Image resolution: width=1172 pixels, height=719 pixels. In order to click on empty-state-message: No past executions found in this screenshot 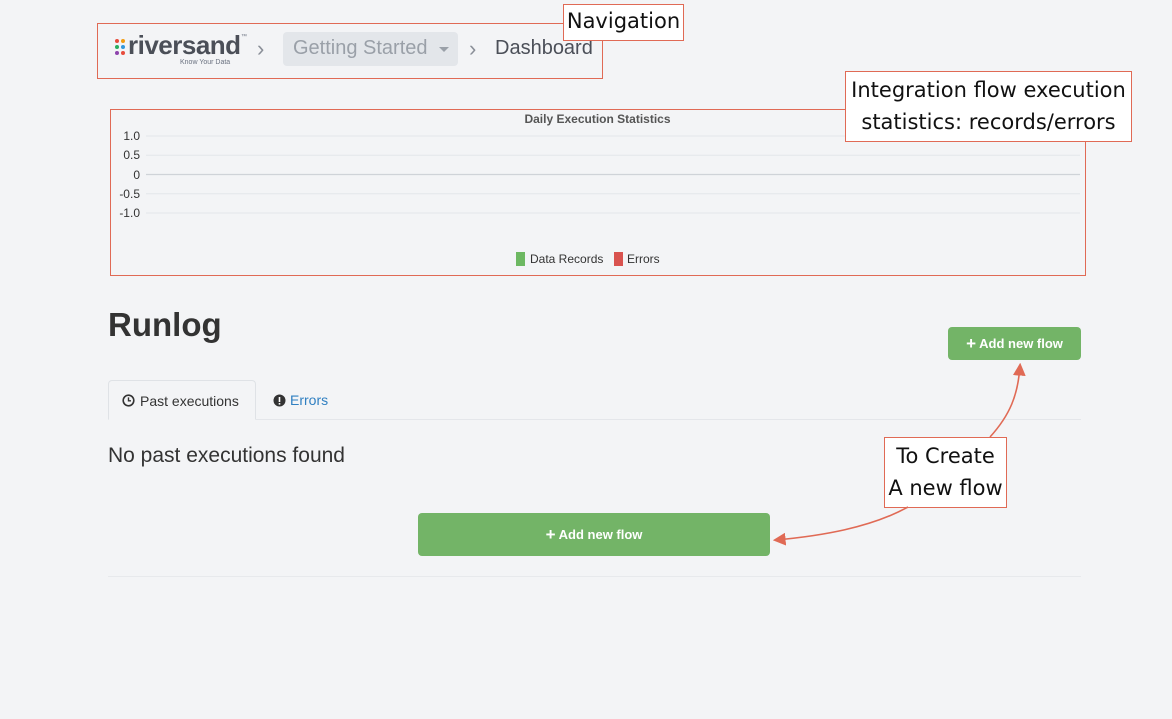, I will do `click(226, 455)`.